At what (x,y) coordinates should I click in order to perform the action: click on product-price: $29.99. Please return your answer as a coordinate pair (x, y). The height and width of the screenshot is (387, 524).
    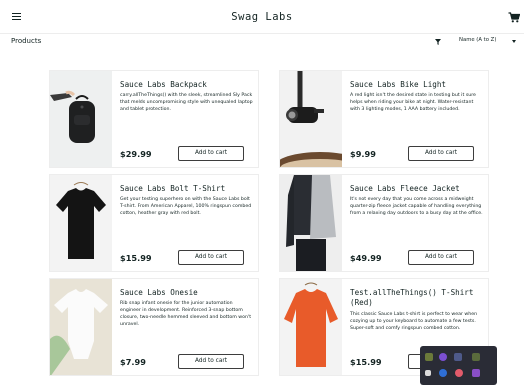
    Looking at the image, I should click on (136, 154).